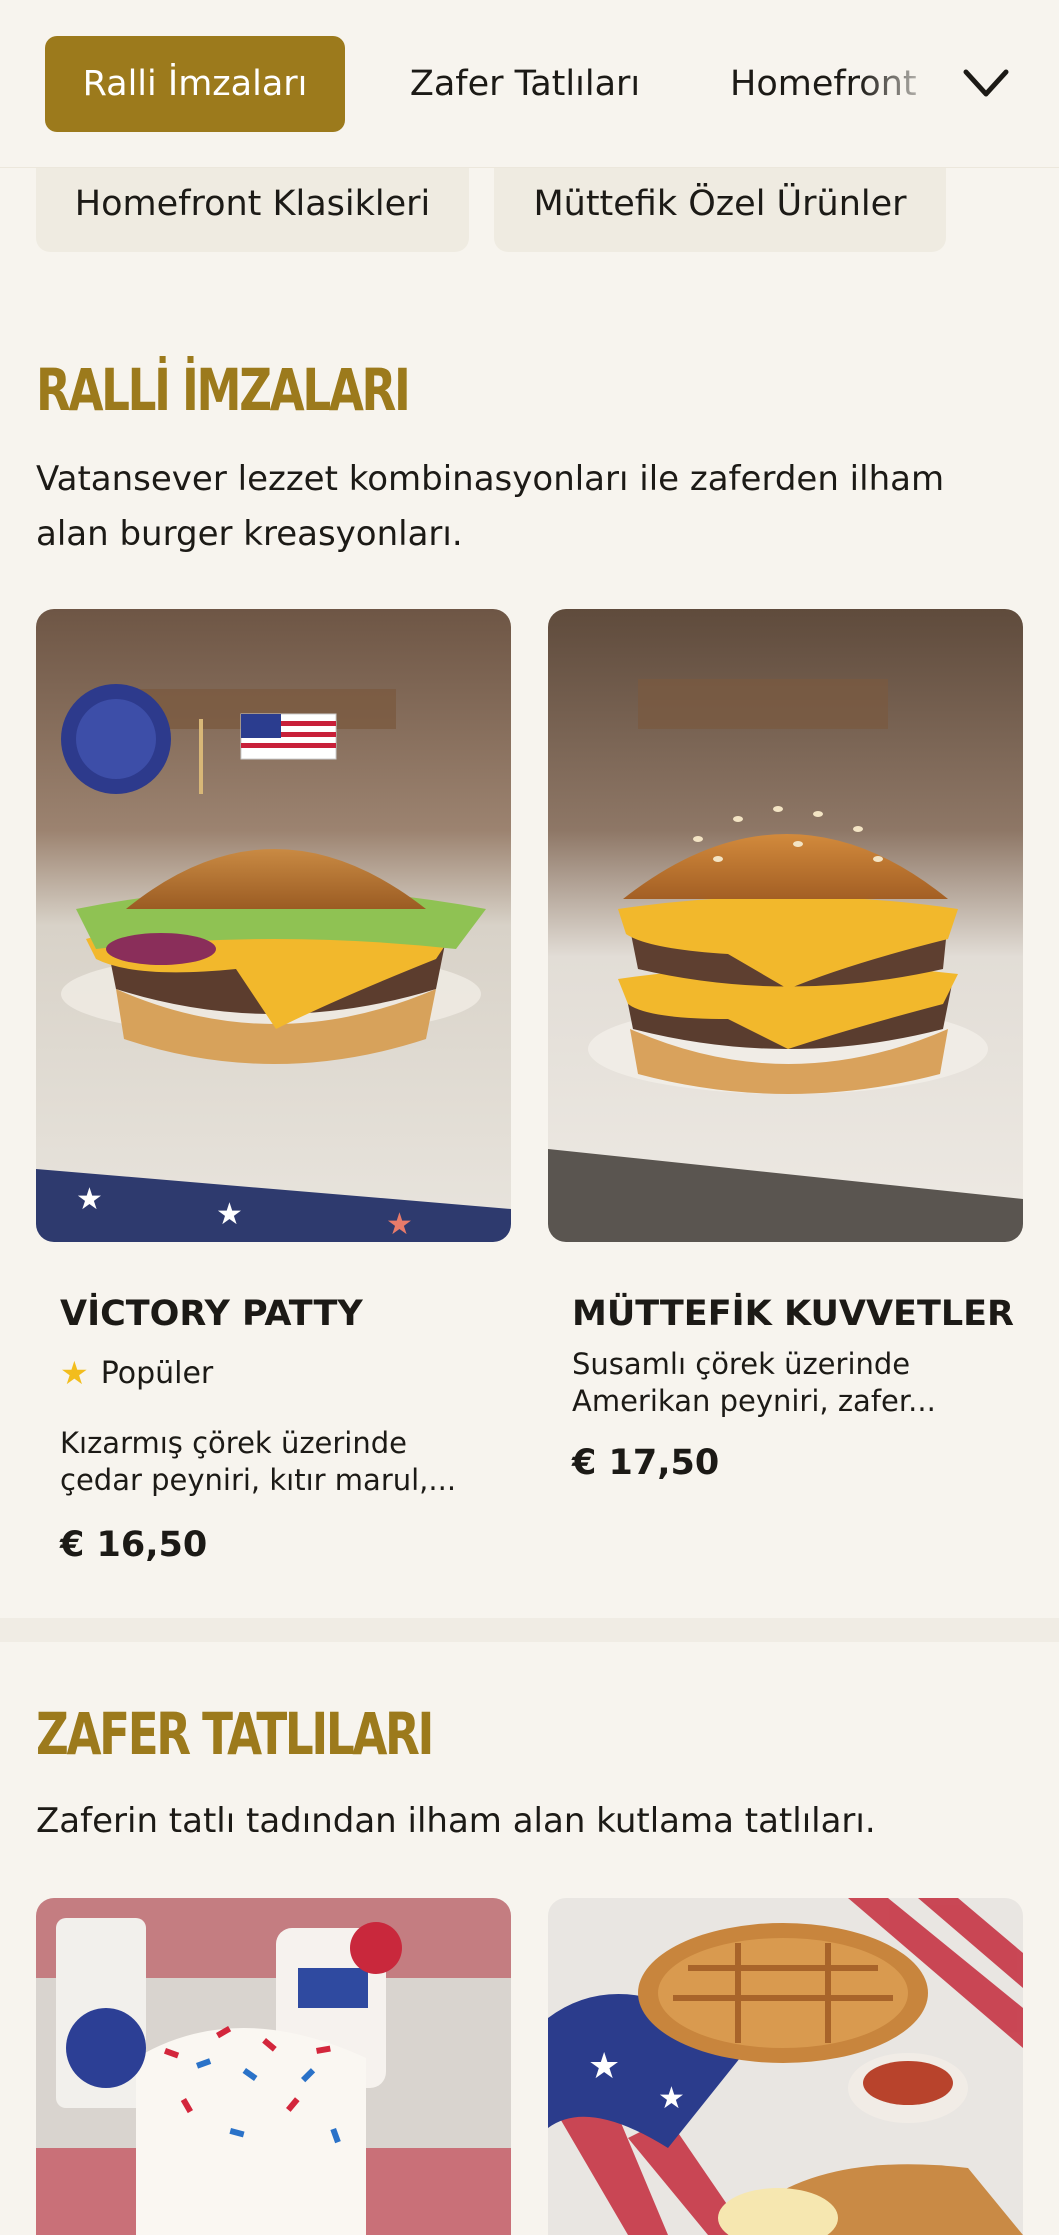 The width and height of the screenshot is (1059, 2235). Describe the element at coordinates (529, 1630) in the screenshot. I see `section-divider` at that location.